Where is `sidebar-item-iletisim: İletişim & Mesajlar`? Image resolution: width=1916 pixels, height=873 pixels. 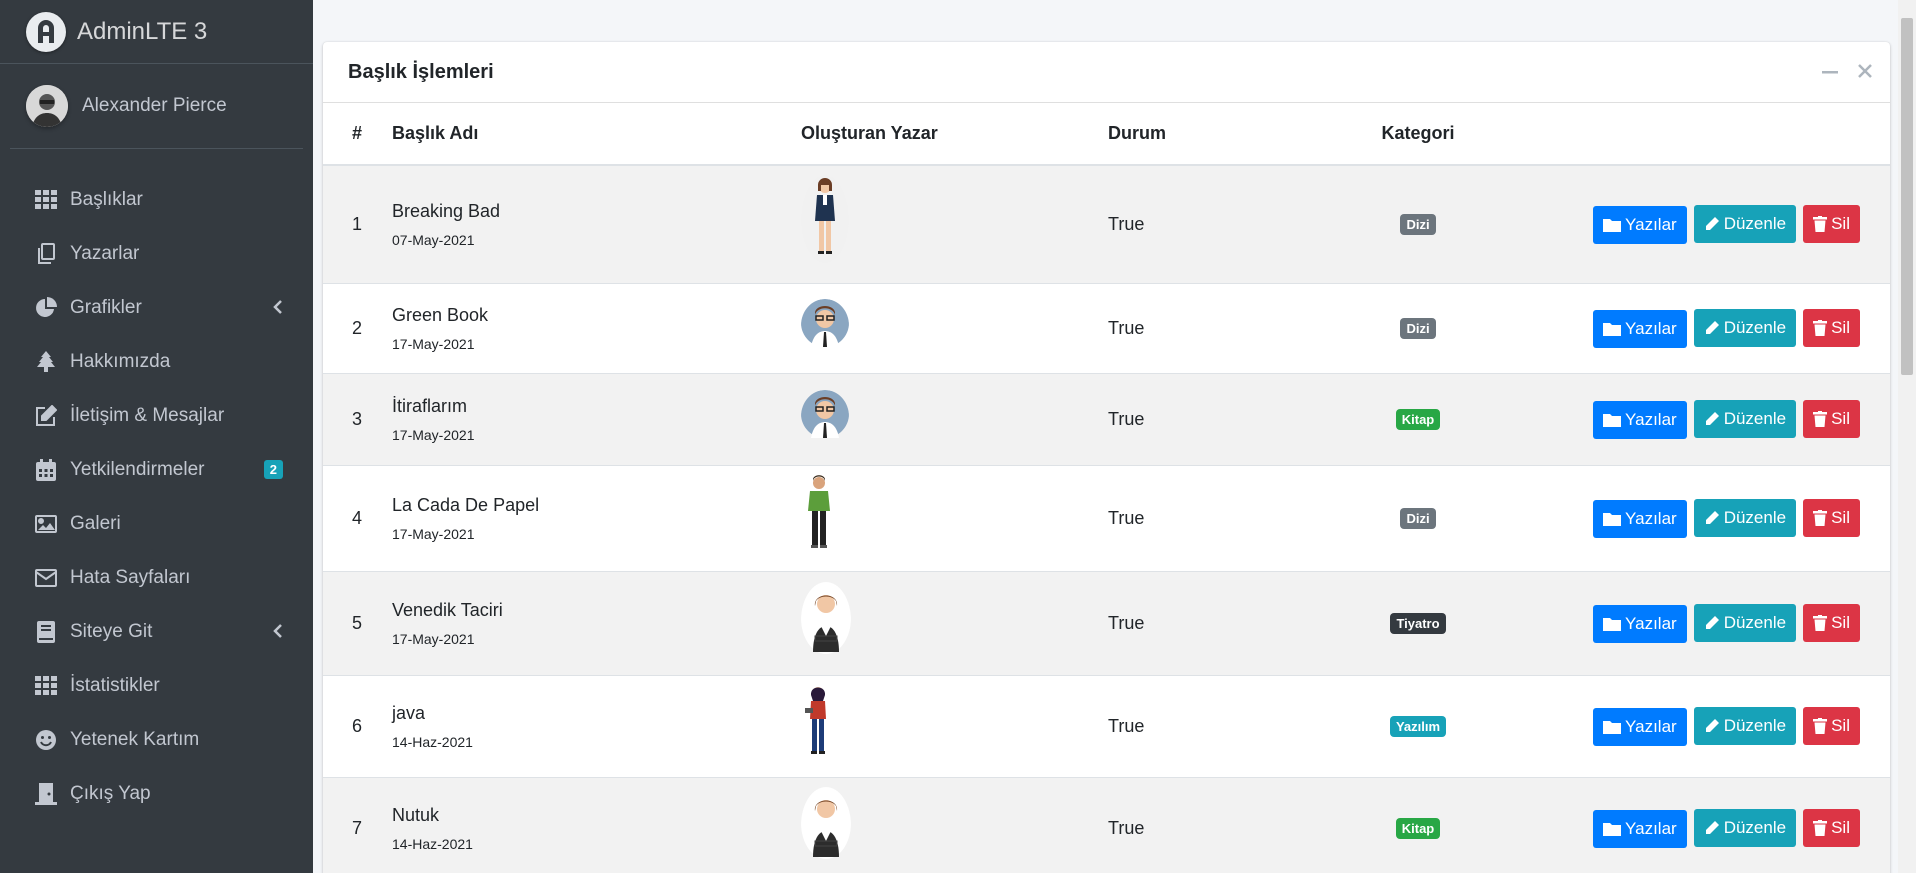 sidebar-item-iletisim: İletişim & Mesajlar is located at coordinates (156, 416).